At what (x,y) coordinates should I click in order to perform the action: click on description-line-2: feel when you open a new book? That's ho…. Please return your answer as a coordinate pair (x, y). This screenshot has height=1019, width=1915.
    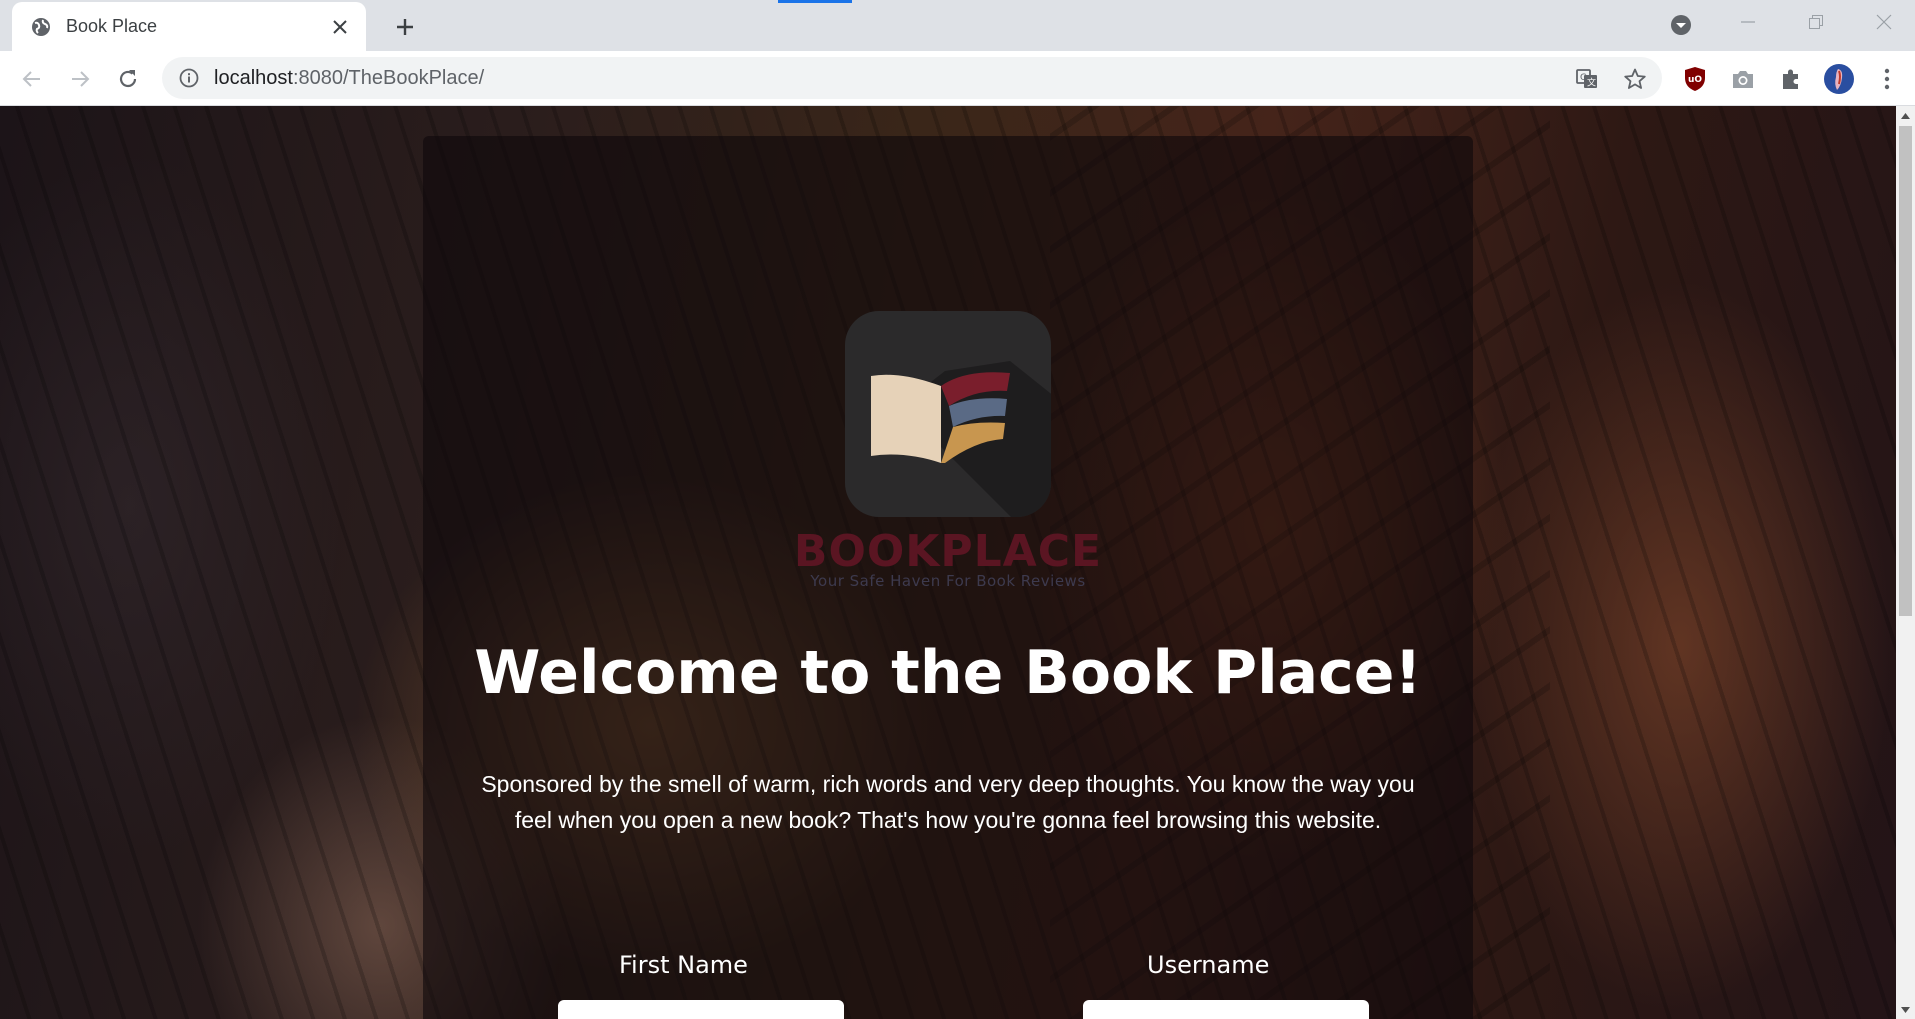
    Looking at the image, I should click on (948, 820).